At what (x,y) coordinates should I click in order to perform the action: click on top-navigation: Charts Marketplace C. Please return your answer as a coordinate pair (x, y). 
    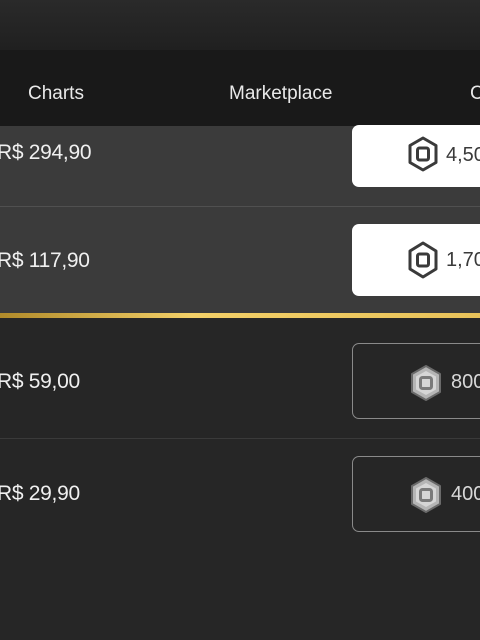
    Looking at the image, I should click on (240, 88).